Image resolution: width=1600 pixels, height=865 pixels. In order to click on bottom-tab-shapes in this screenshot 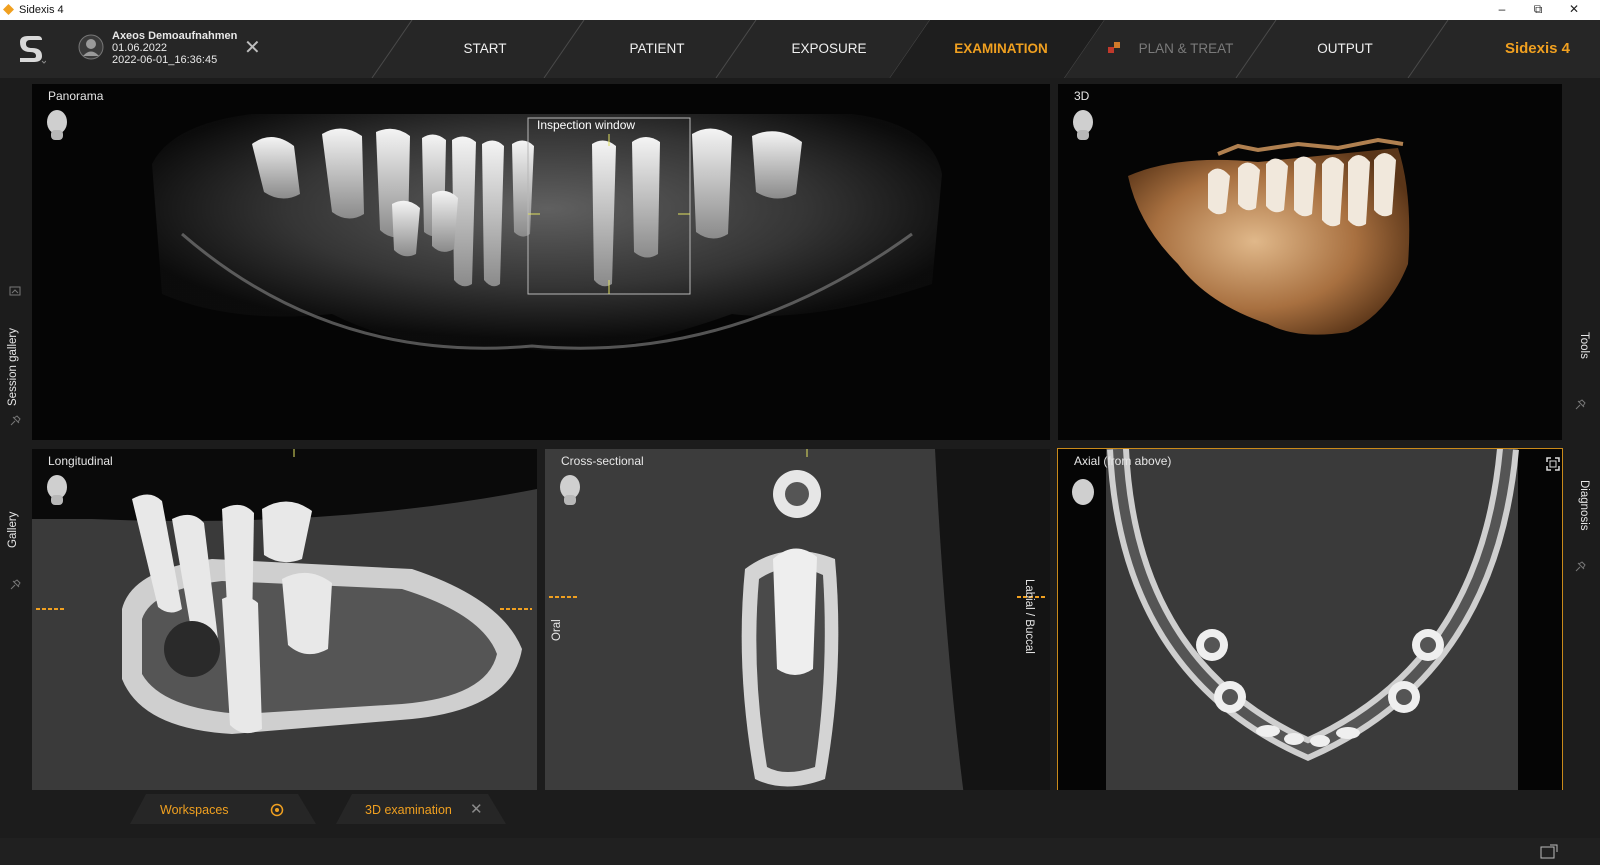, I will do `click(318, 809)`.